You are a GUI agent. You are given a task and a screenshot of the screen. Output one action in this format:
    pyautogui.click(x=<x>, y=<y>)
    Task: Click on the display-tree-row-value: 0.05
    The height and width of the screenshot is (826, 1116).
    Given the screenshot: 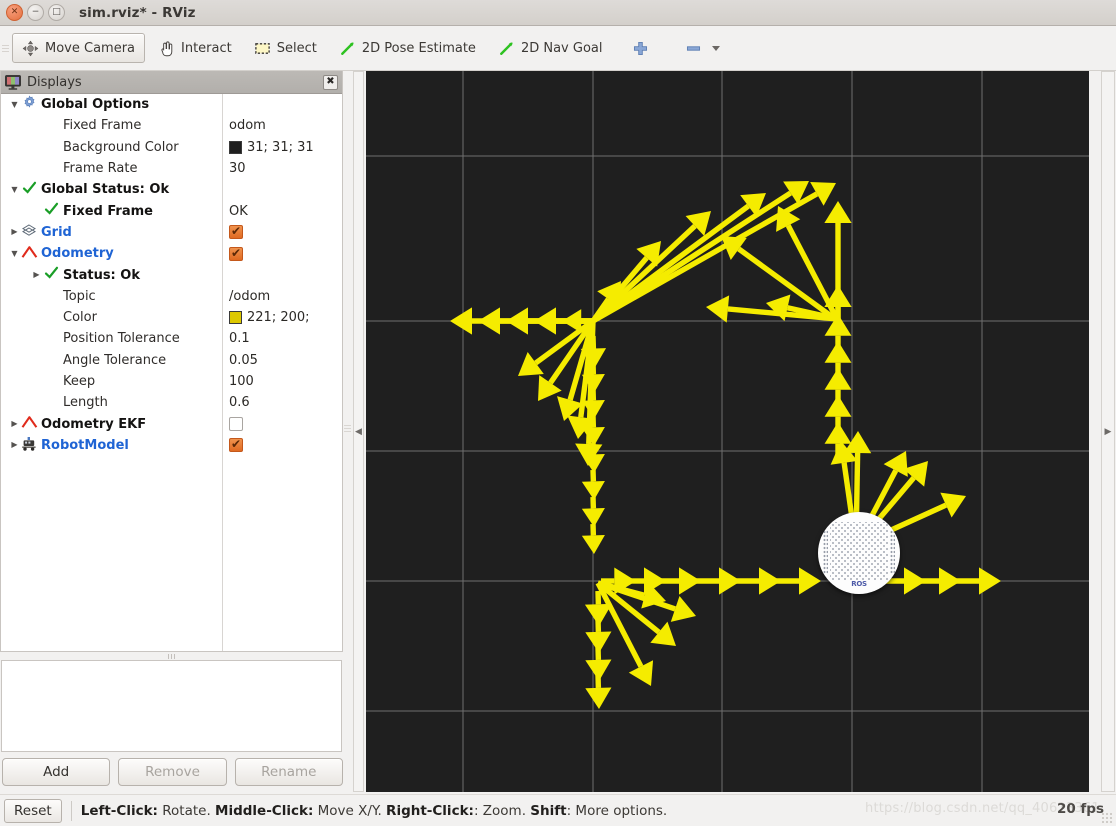 What is the action you would take?
    pyautogui.click(x=243, y=360)
    